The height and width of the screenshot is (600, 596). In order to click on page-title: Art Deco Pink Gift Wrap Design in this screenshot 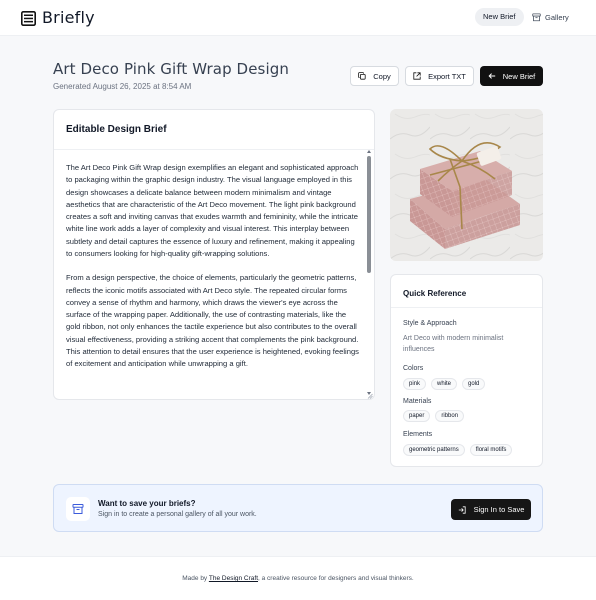, I will do `click(171, 69)`.